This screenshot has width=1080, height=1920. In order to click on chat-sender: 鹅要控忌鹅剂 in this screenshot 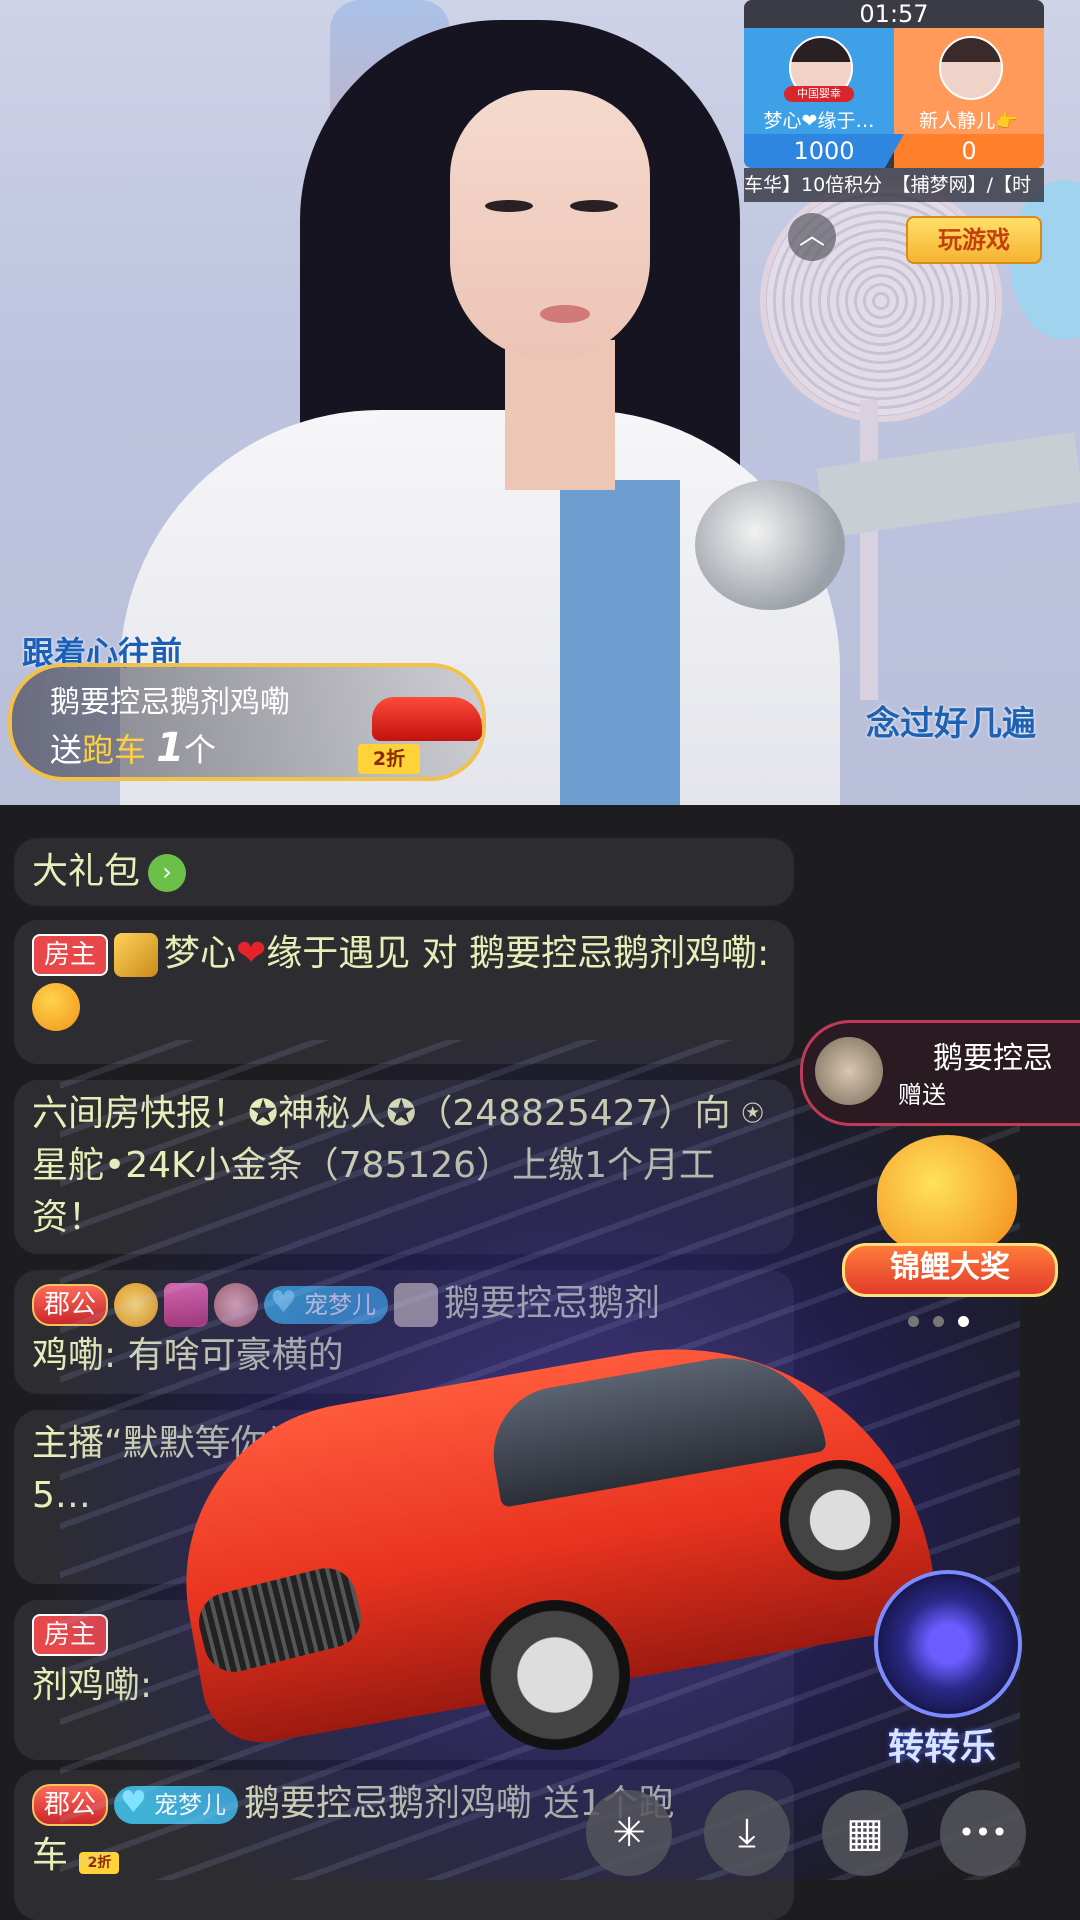, I will do `click(552, 1303)`.